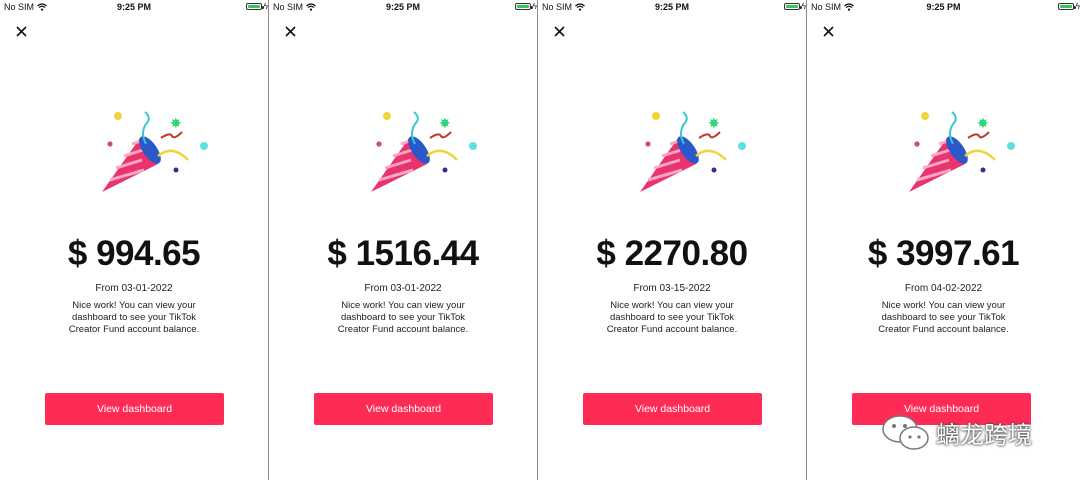 The width and height of the screenshot is (1080, 480). I want to click on from-date: From 03-15-2022, so click(672, 288).